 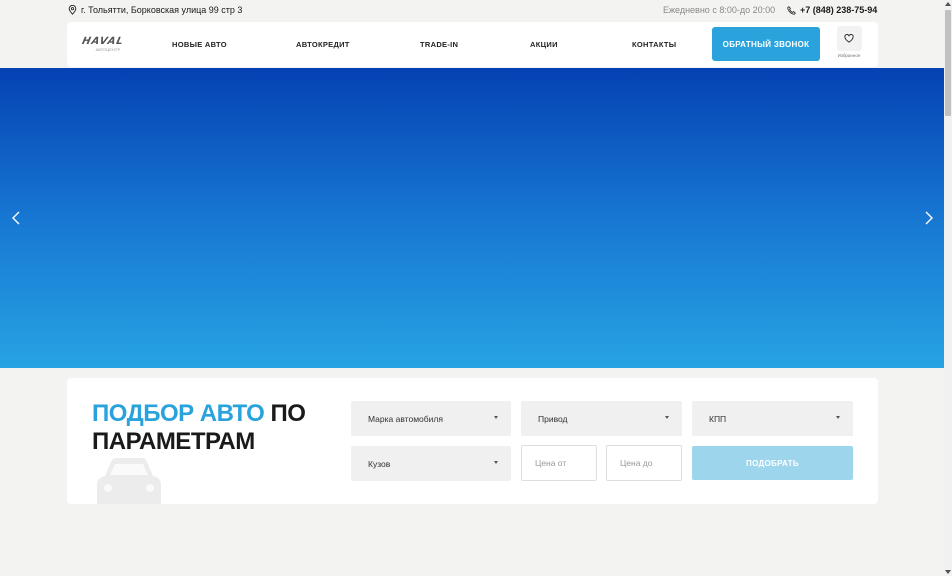 I want to click on address-text: г. Тольятти, Борковская улица 99 стр 3, so click(x=162, y=10).